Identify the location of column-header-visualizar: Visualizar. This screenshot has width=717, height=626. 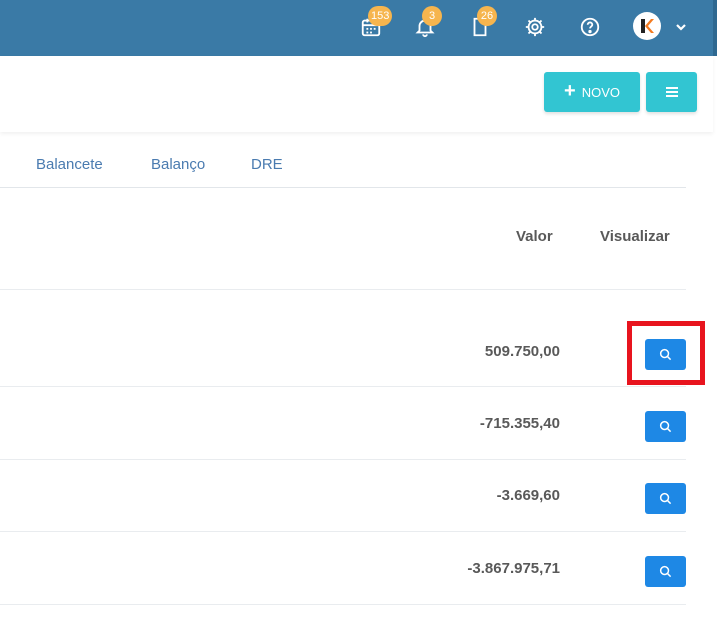
(635, 236).